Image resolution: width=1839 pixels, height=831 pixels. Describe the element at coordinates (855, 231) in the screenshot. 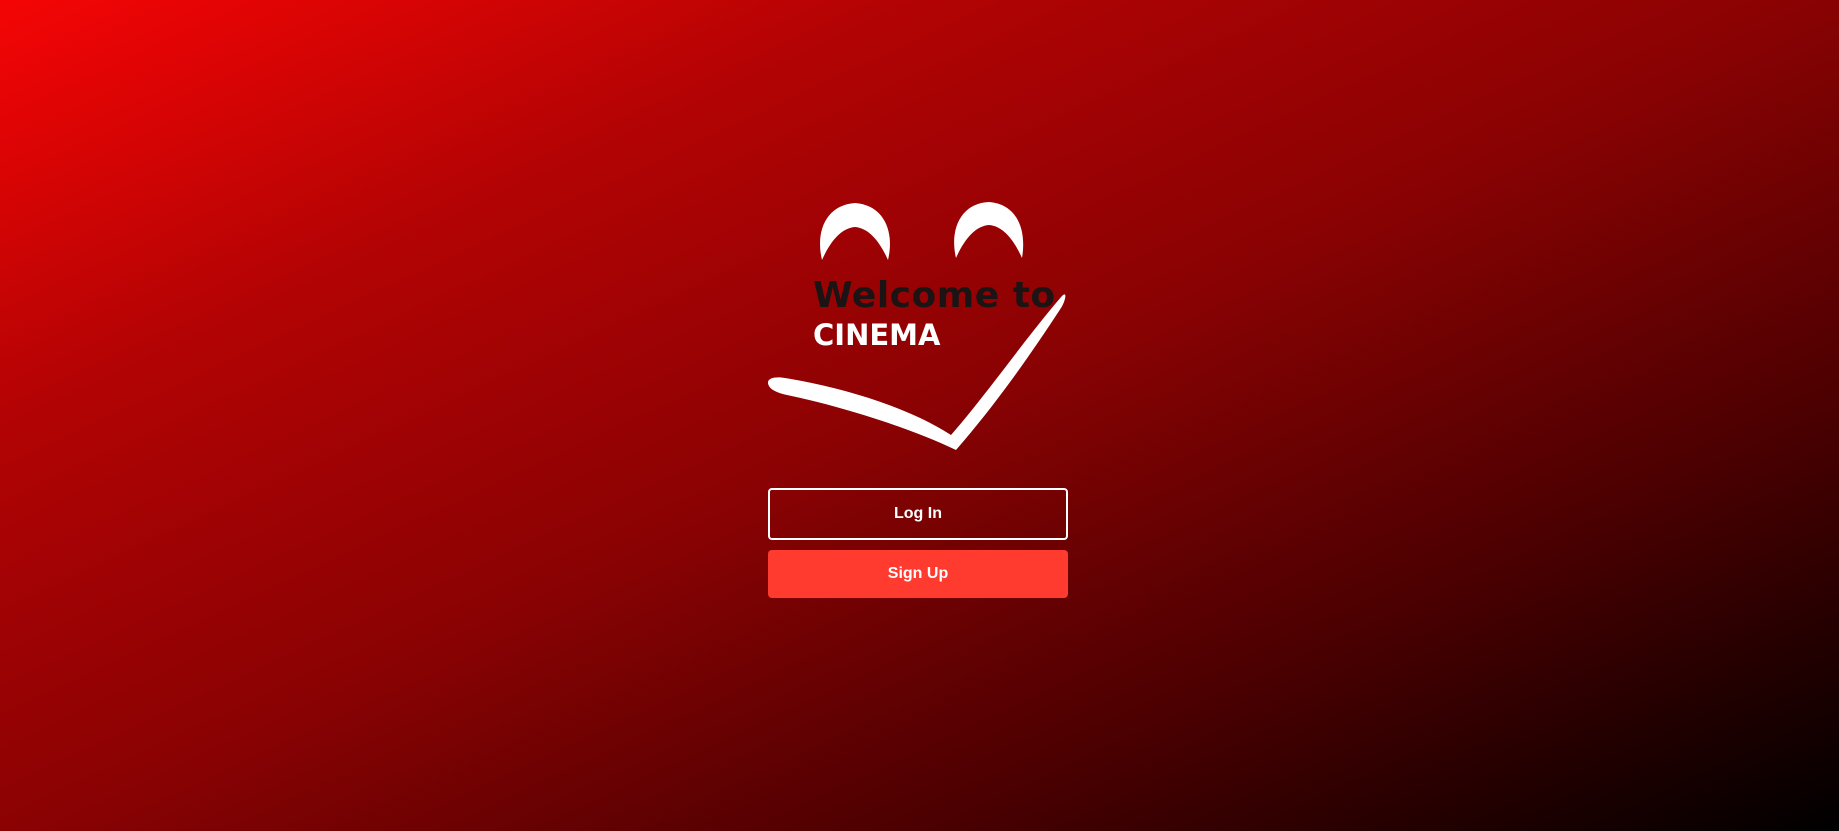

I see `left-eye-shape` at that location.